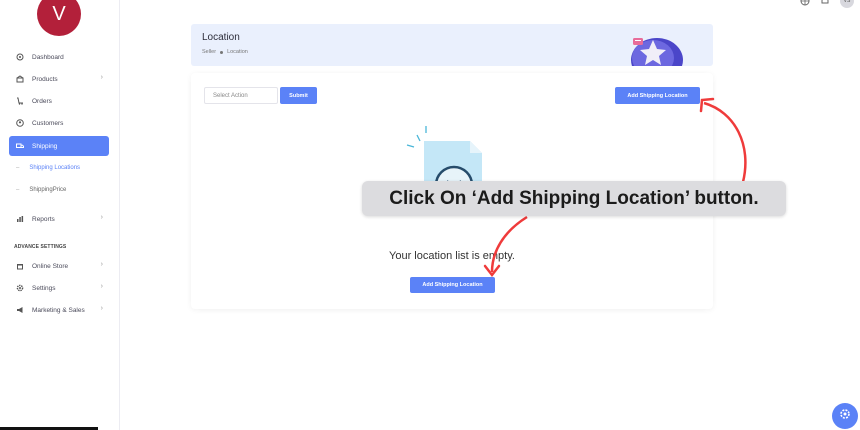 Image resolution: width=860 pixels, height=430 pixels. Describe the element at coordinates (452, 285) in the screenshot. I see `add-shipping-location-button-empty: Add Shipping Location` at that location.